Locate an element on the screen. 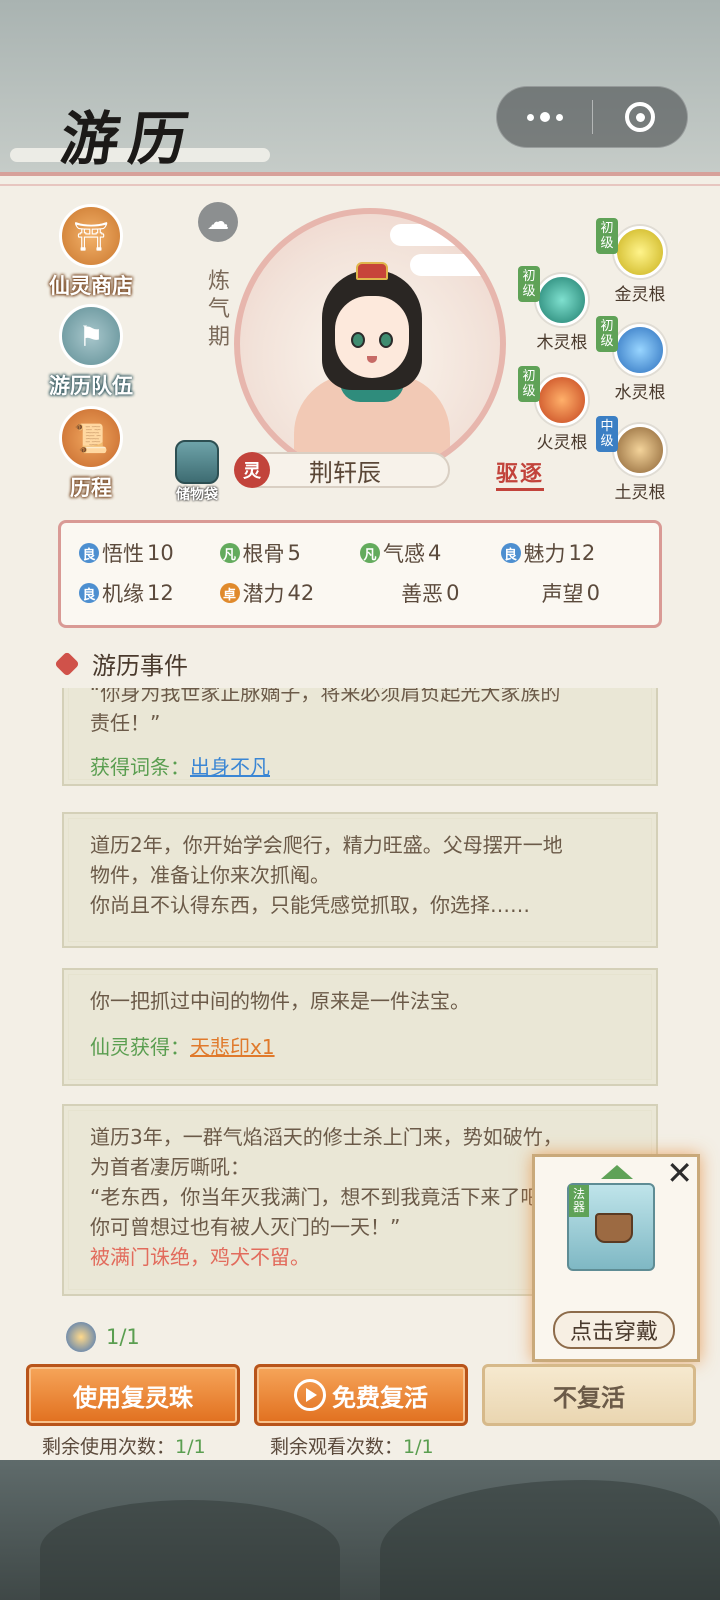 The height and width of the screenshot is (1600, 720). spirit-badge: 灵 is located at coordinates (252, 470).